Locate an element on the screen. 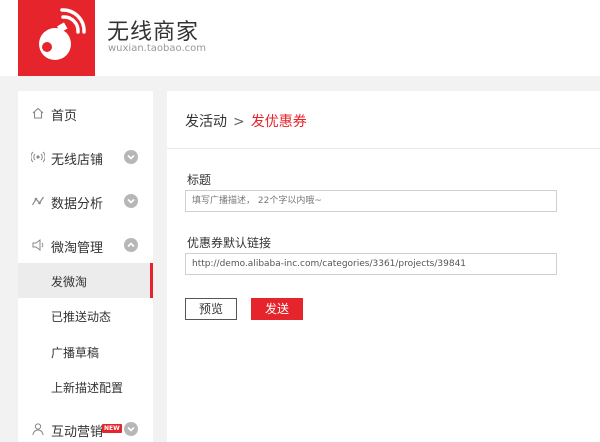  send-button: 发送 is located at coordinates (277, 309).